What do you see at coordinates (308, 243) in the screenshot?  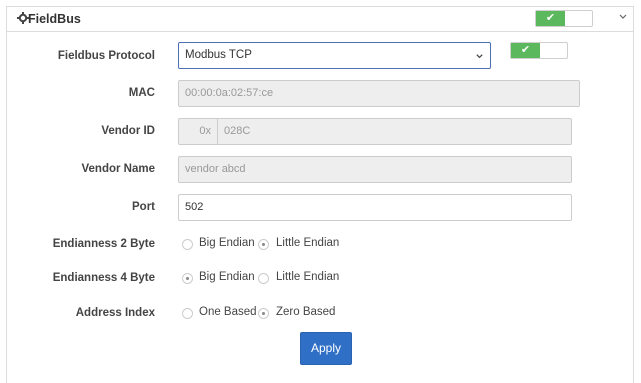 I see `endian2-little-label: Little Endian` at bounding box center [308, 243].